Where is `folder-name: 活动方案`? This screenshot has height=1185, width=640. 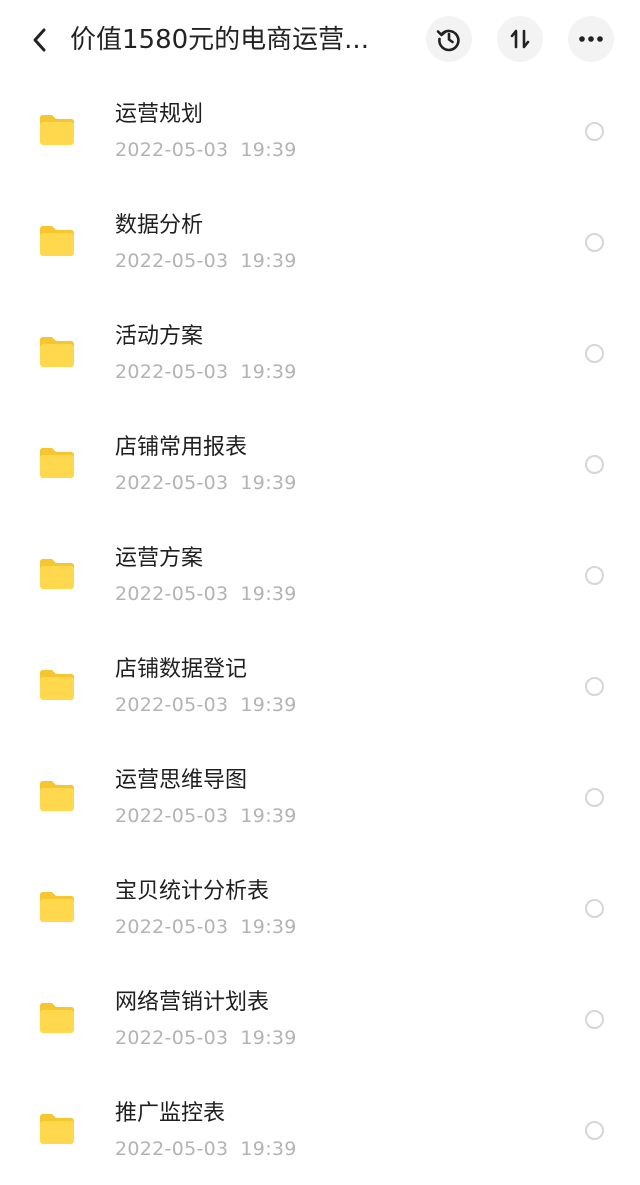
folder-name: 活动方案 is located at coordinates (159, 336).